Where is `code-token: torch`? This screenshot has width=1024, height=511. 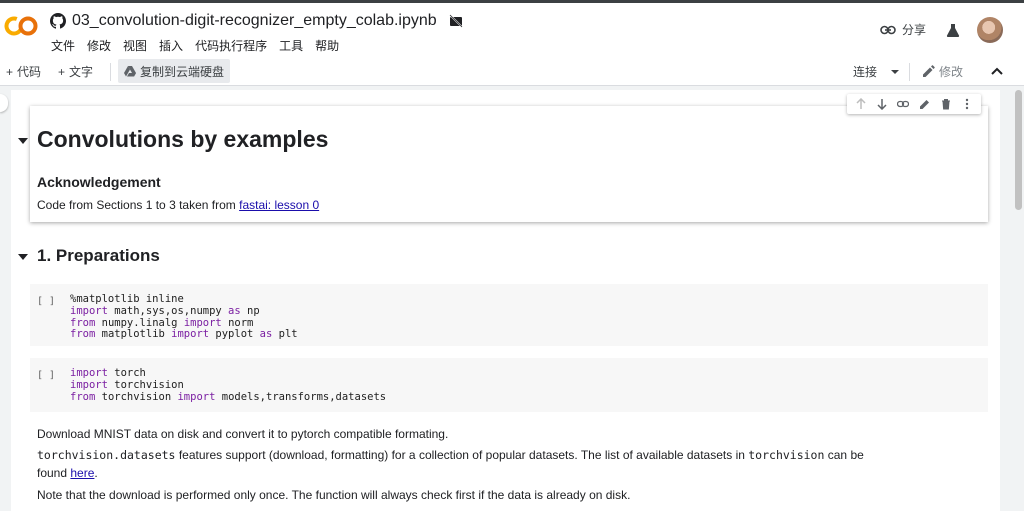
code-token: torch is located at coordinates (126, 373).